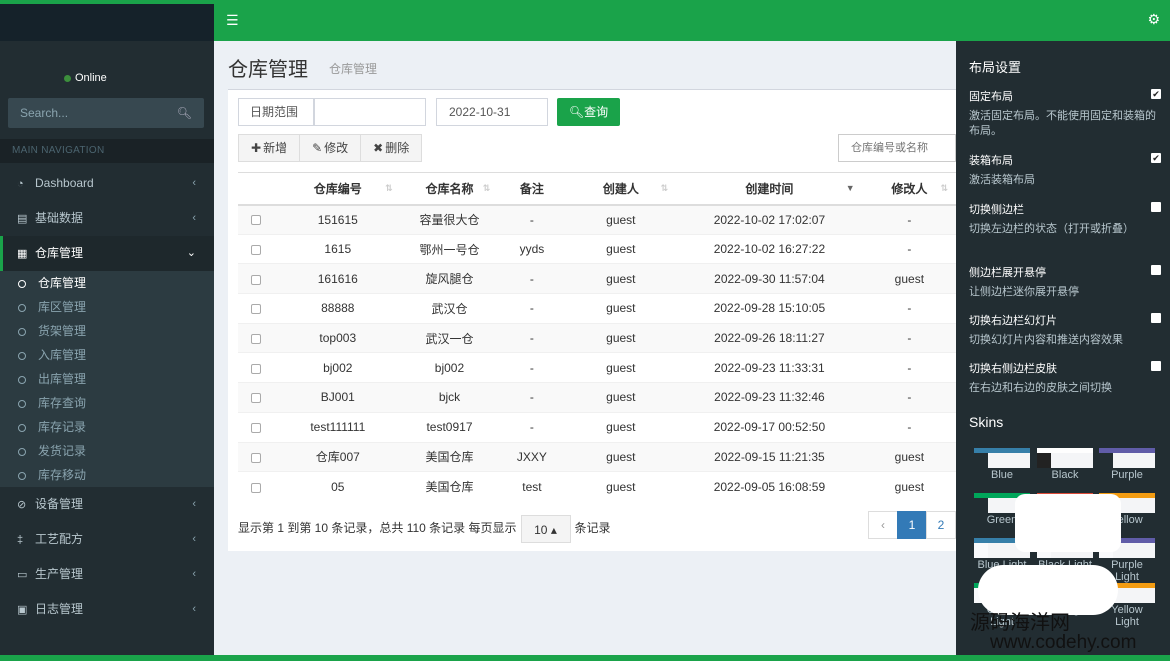 The width and height of the screenshot is (1170, 661). What do you see at coordinates (269, 148) in the screenshot?
I see `add-button: ✚ 新增` at bounding box center [269, 148].